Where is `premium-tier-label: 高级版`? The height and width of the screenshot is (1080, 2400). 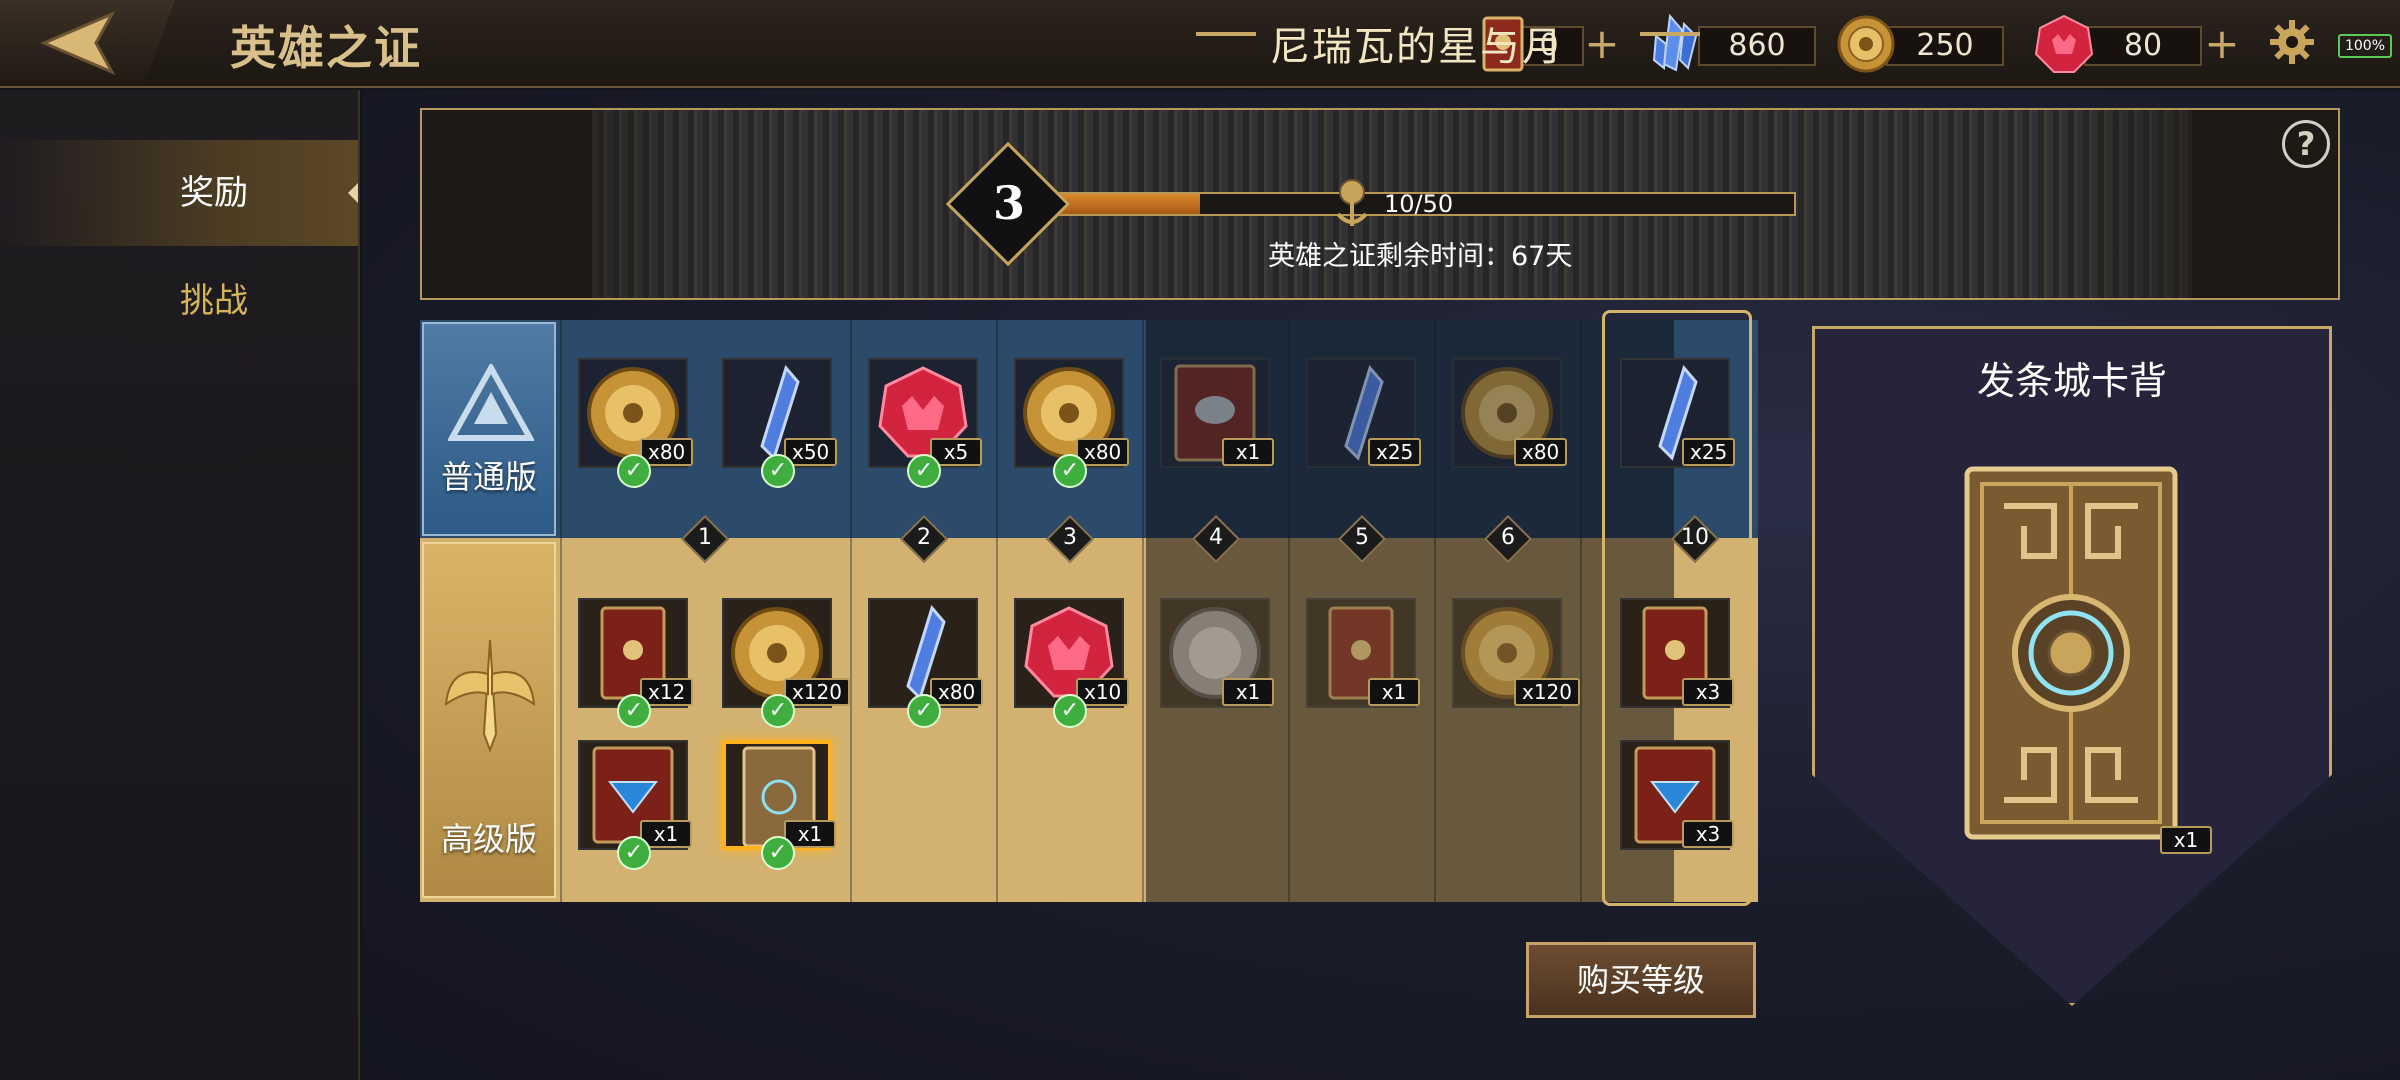 premium-tier-label: 高级版 is located at coordinates (489, 720).